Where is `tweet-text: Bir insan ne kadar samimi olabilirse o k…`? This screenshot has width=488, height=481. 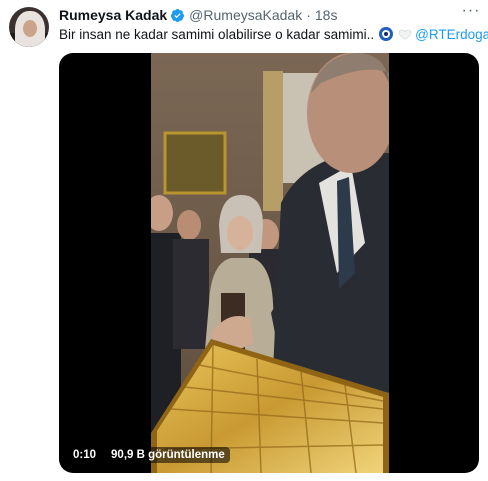
tweet-text: Bir insan ne kadar samimi olabilirse o k… is located at coordinates (273, 34).